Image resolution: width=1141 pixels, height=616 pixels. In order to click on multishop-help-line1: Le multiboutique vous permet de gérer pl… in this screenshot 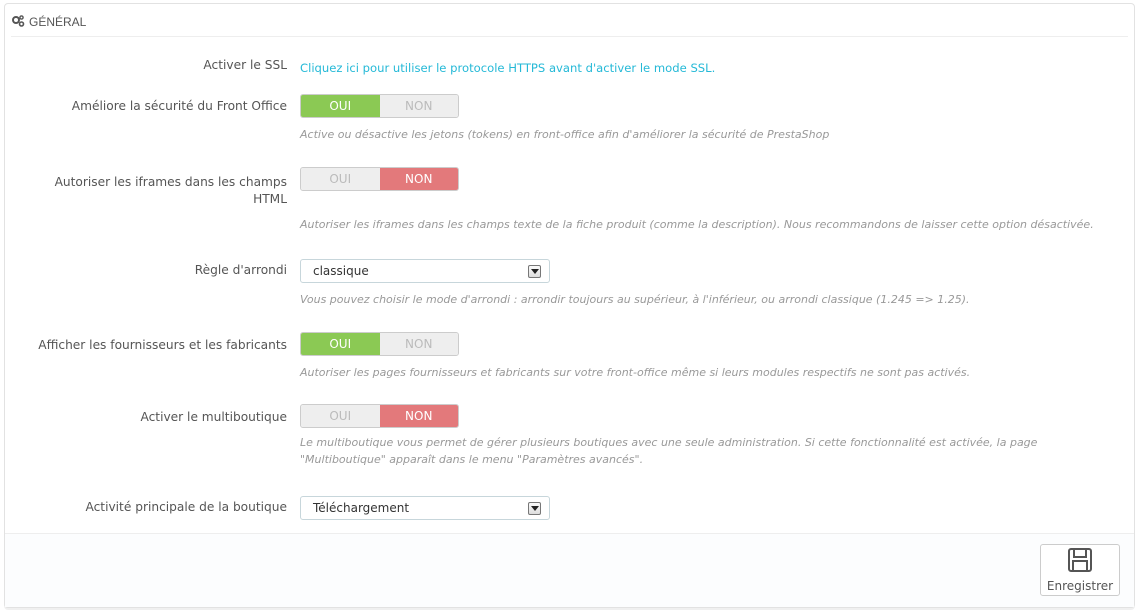, I will do `click(669, 442)`.